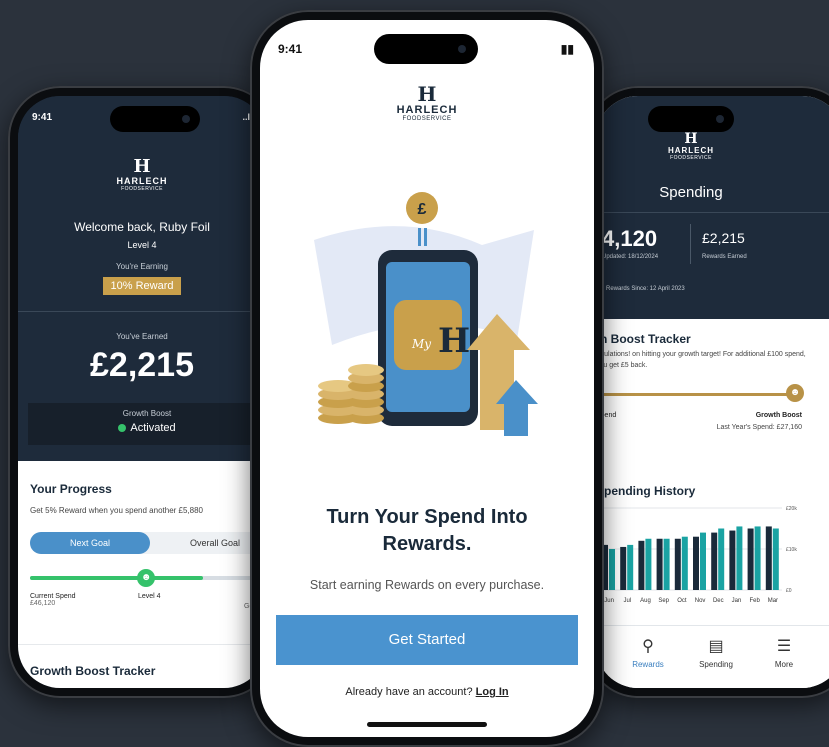 This screenshot has height=747, width=829. Describe the element at coordinates (43, 603) in the screenshot. I see `current-spend-value: £46,120` at that location.